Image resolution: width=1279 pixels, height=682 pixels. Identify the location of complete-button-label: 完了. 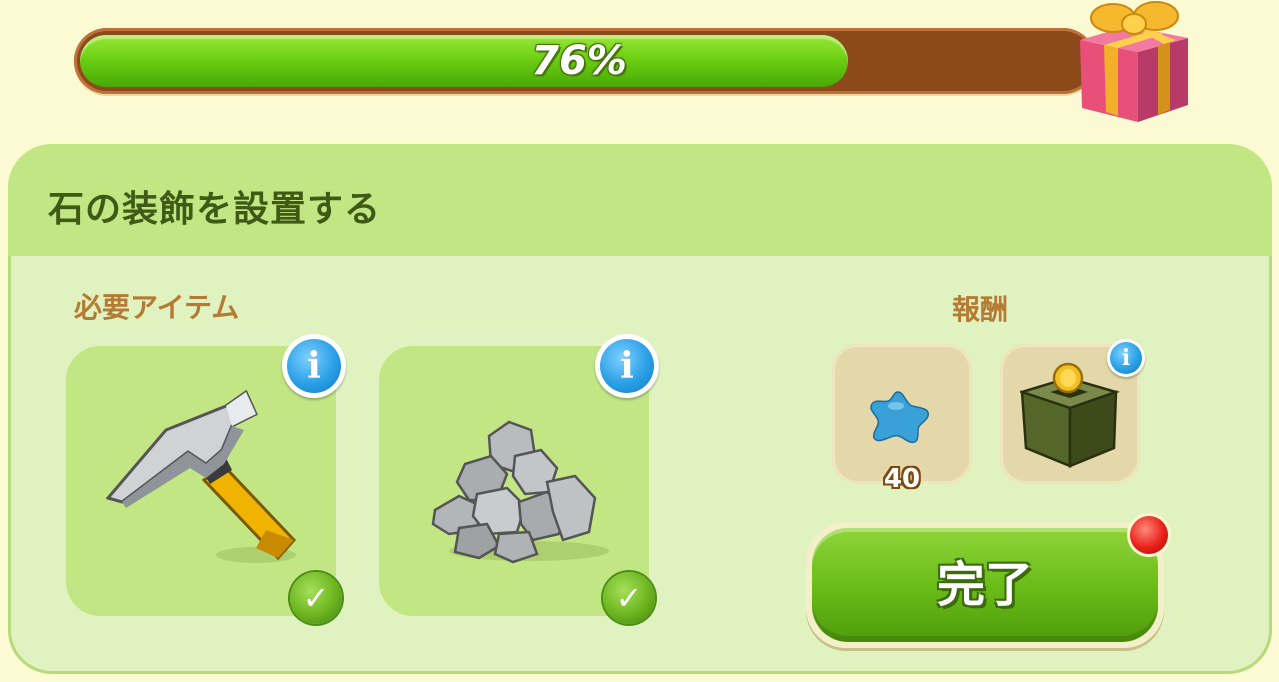
(984, 585).